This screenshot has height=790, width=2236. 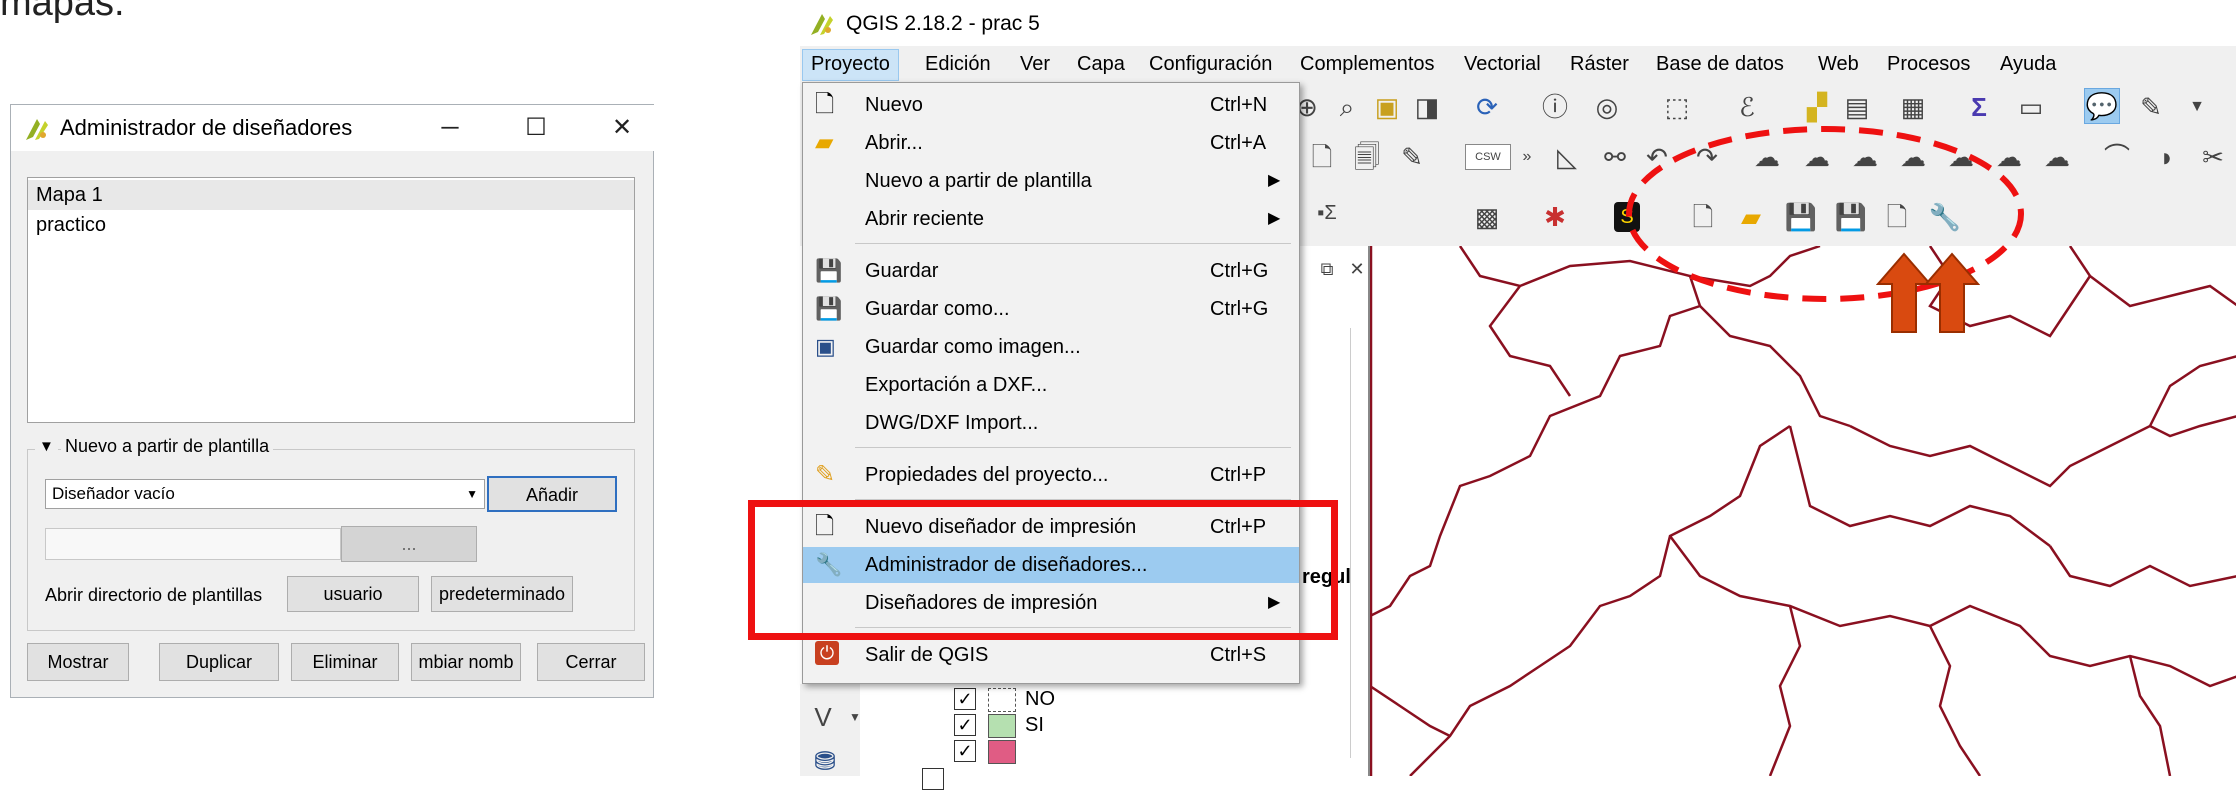 I want to click on caption-fragment: mapas., so click(x=62, y=12).